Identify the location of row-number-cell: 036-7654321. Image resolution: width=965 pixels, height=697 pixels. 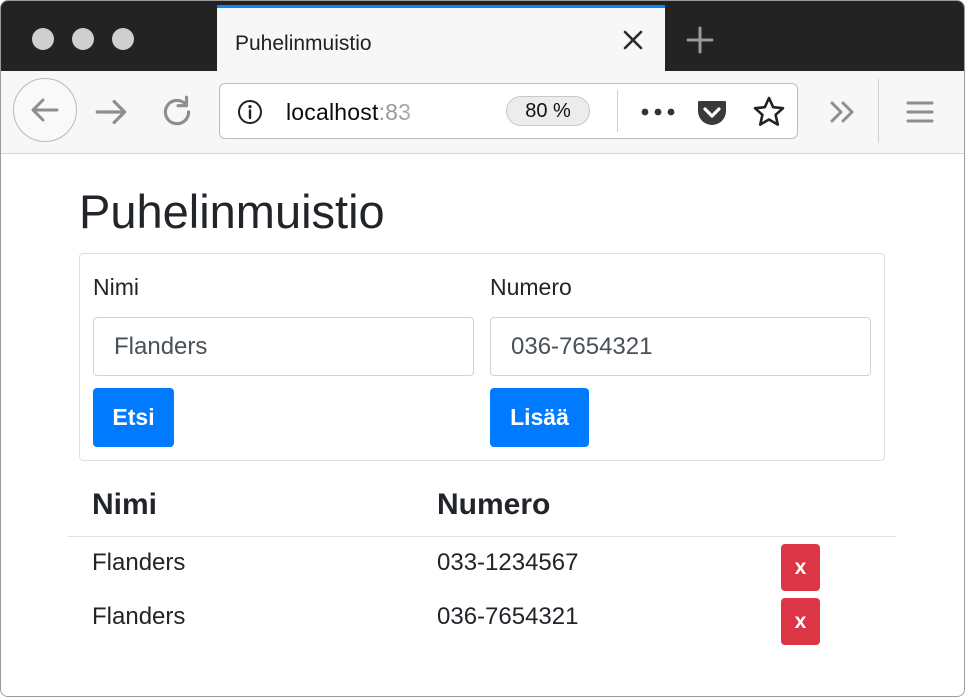
(508, 616).